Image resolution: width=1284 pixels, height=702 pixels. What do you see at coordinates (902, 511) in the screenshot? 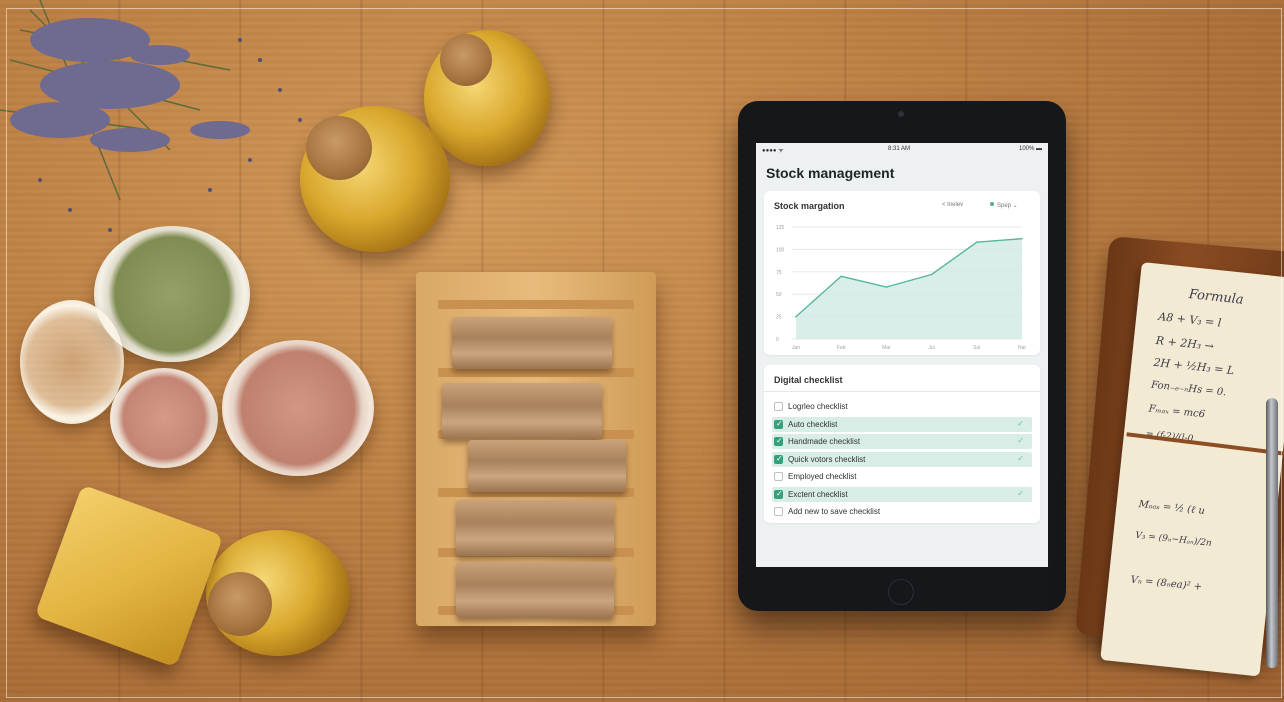
I see `checklist-item: Add new to save checklist` at bounding box center [902, 511].